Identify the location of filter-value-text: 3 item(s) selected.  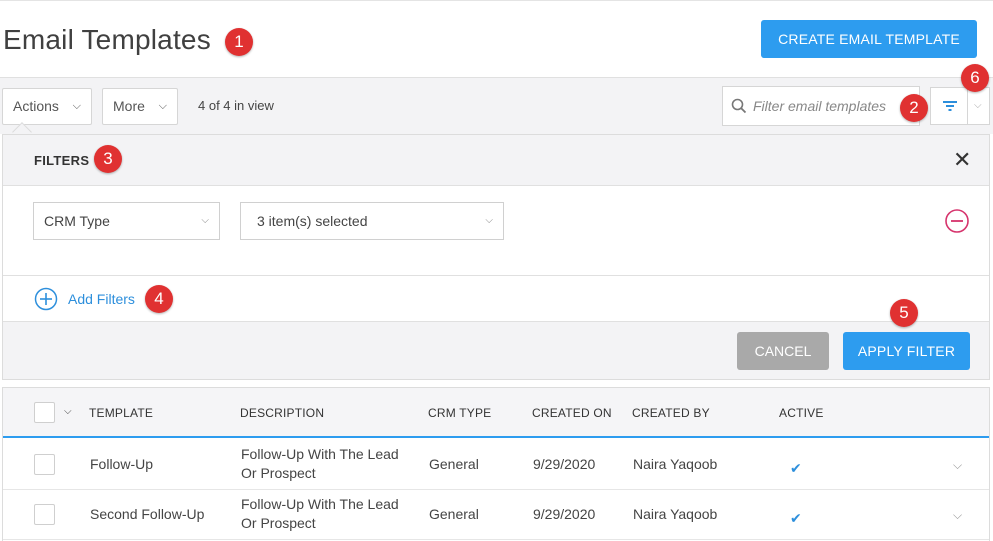
(312, 221).